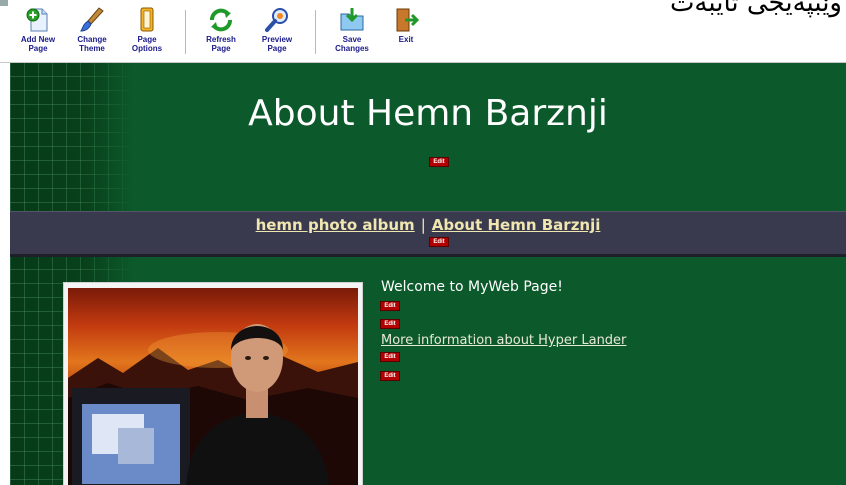 The width and height of the screenshot is (846, 485). What do you see at coordinates (352, 20) in the screenshot?
I see `save-icon` at bounding box center [352, 20].